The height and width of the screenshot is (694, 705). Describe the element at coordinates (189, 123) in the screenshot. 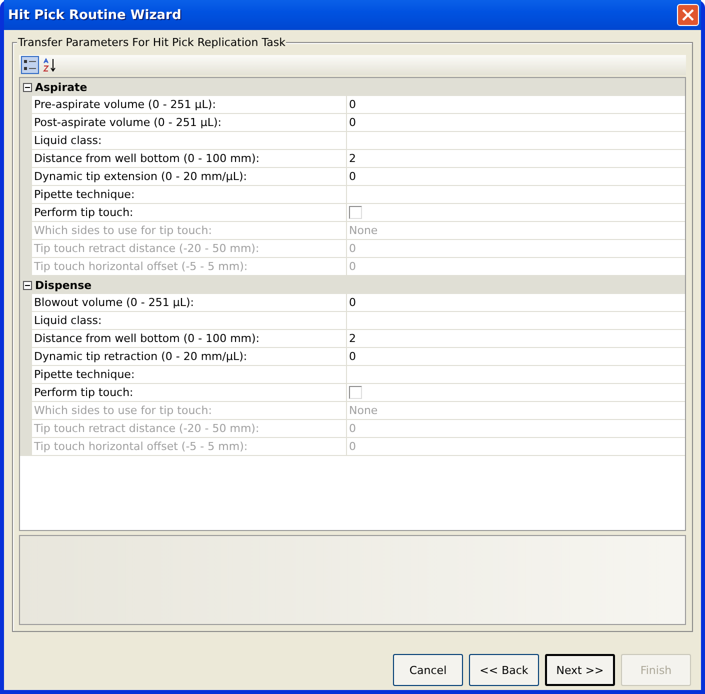

I see `property-label: Post-aspirate volume (0 - 251 µL):` at that location.